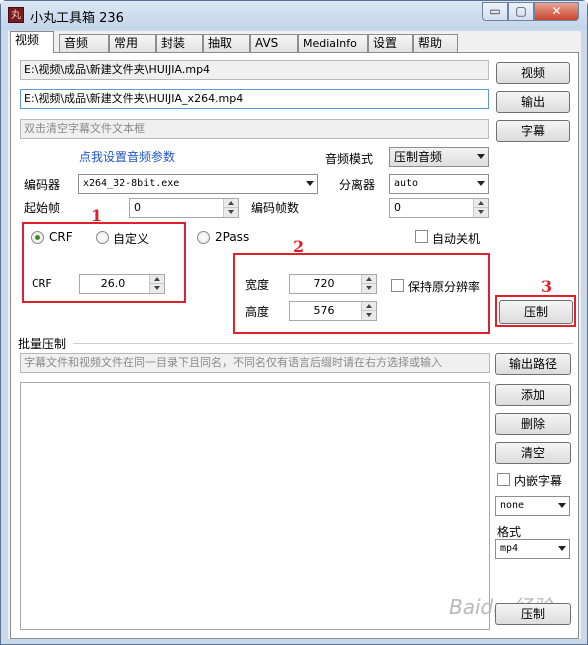 This screenshot has width=588, height=645. I want to click on maximize-button: ▢, so click(521, 11).